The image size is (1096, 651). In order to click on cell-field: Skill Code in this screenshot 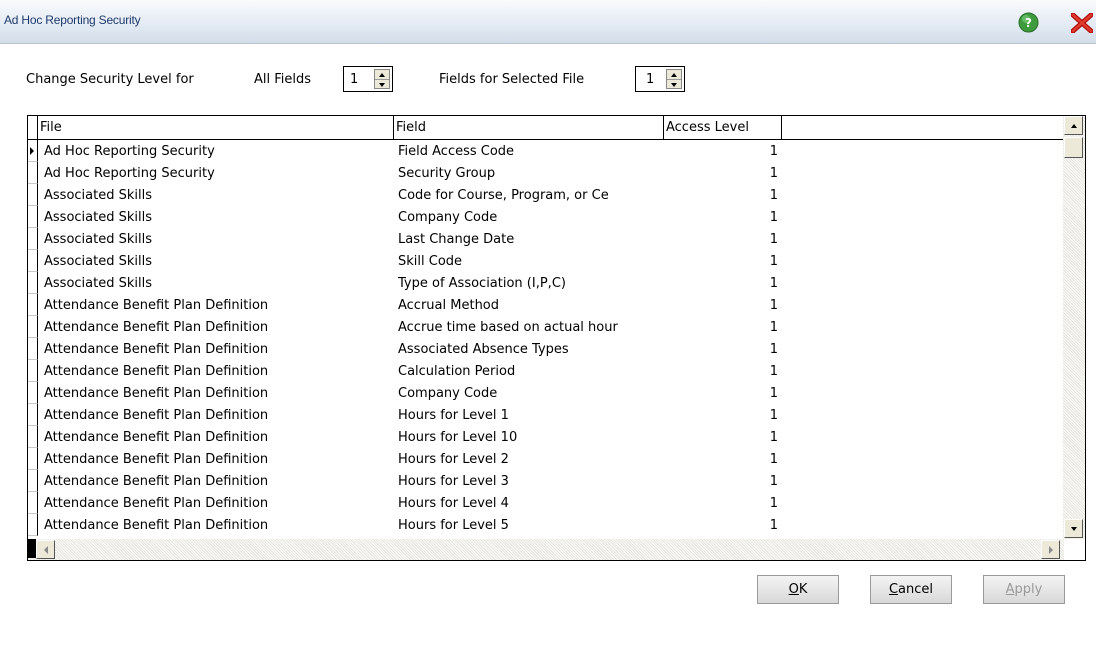, I will do `click(532, 261)`.